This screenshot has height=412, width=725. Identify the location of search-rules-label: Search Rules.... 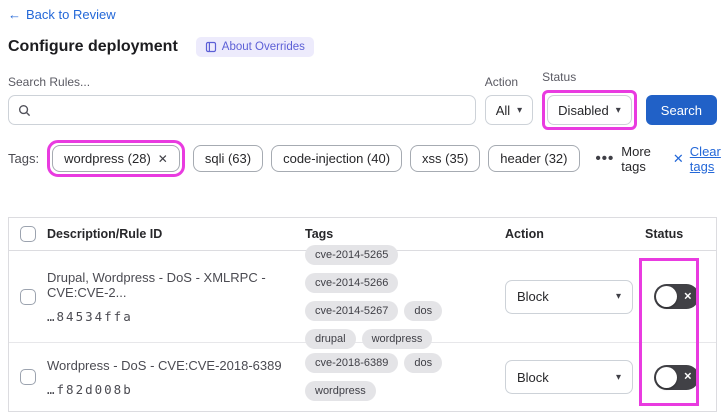
(49, 82).